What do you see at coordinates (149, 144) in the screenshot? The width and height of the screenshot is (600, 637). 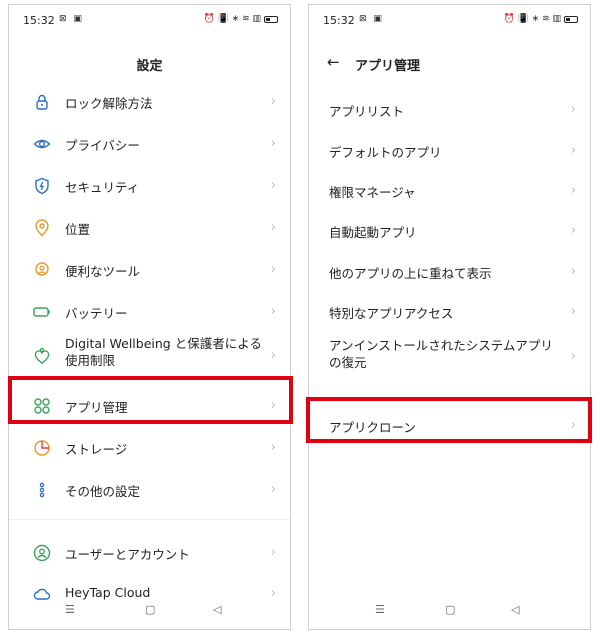 I see `settings-item-privacy: プライバシー ›` at bounding box center [149, 144].